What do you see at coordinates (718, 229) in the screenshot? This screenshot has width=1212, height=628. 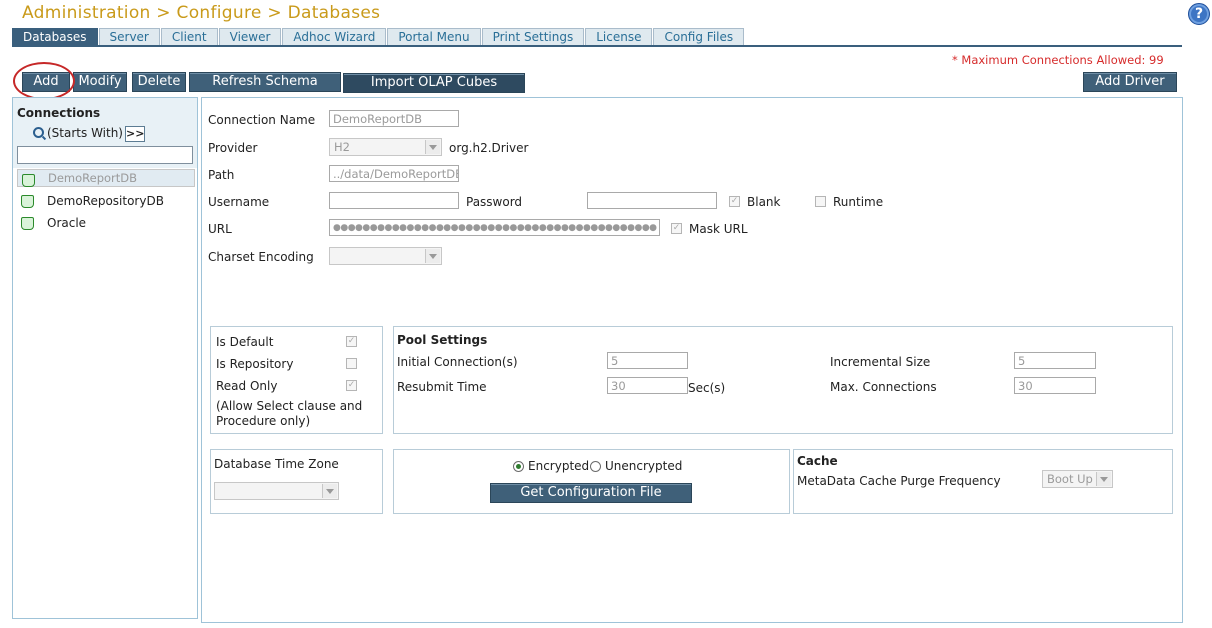 I see `mask-url-label: Mask URL` at bounding box center [718, 229].